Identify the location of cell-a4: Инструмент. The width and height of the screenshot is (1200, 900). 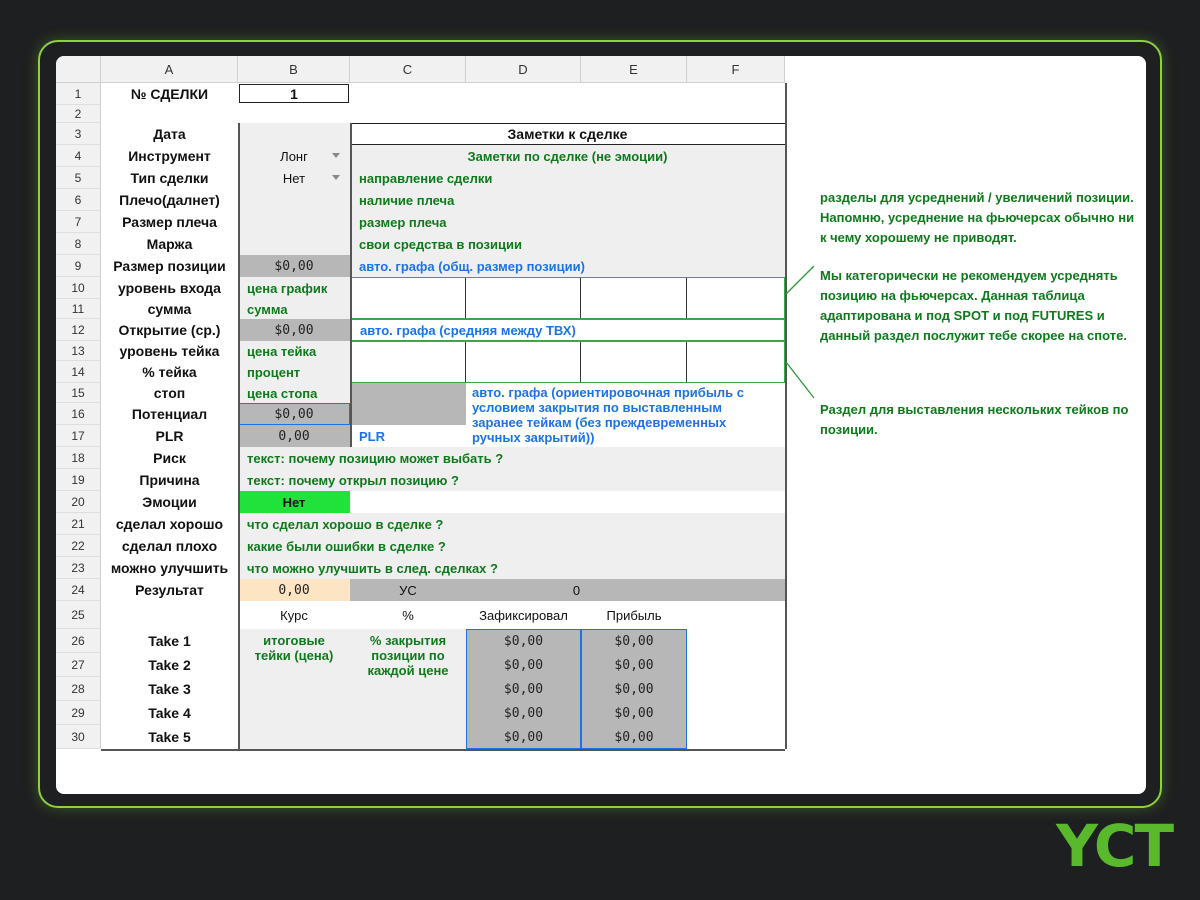
(169, 156).